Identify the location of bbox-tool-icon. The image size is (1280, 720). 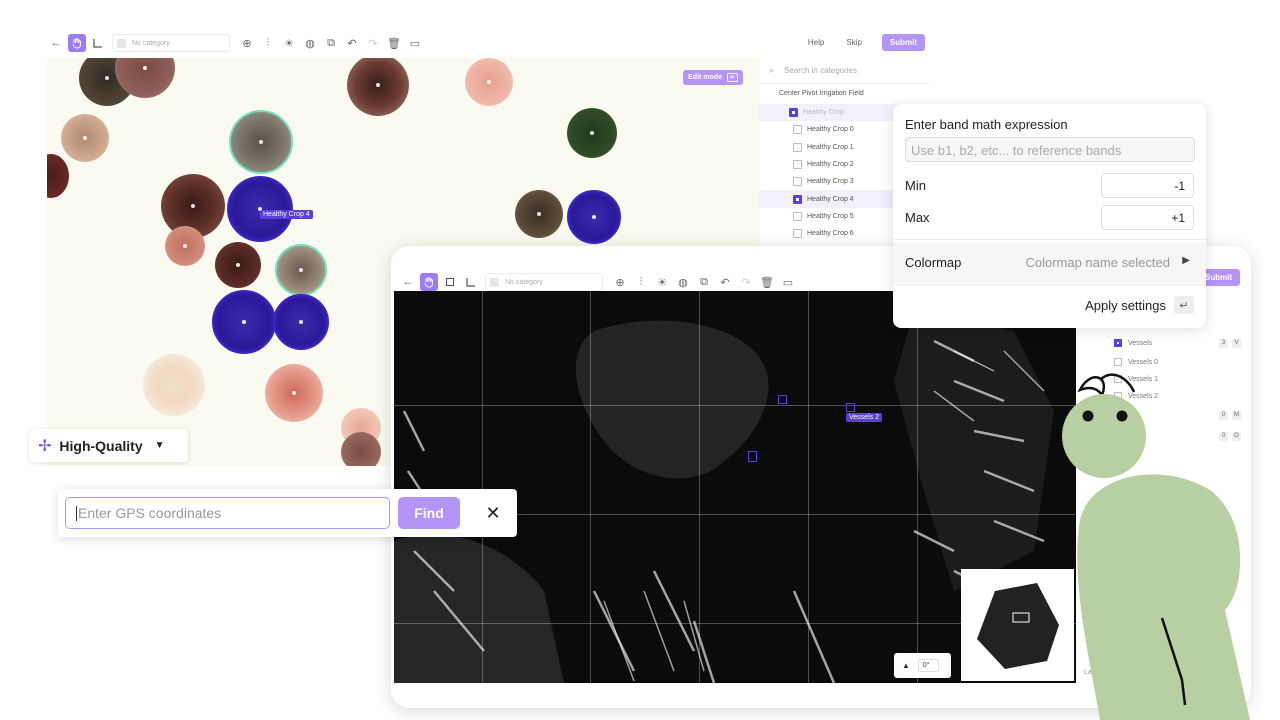
(450, 282).